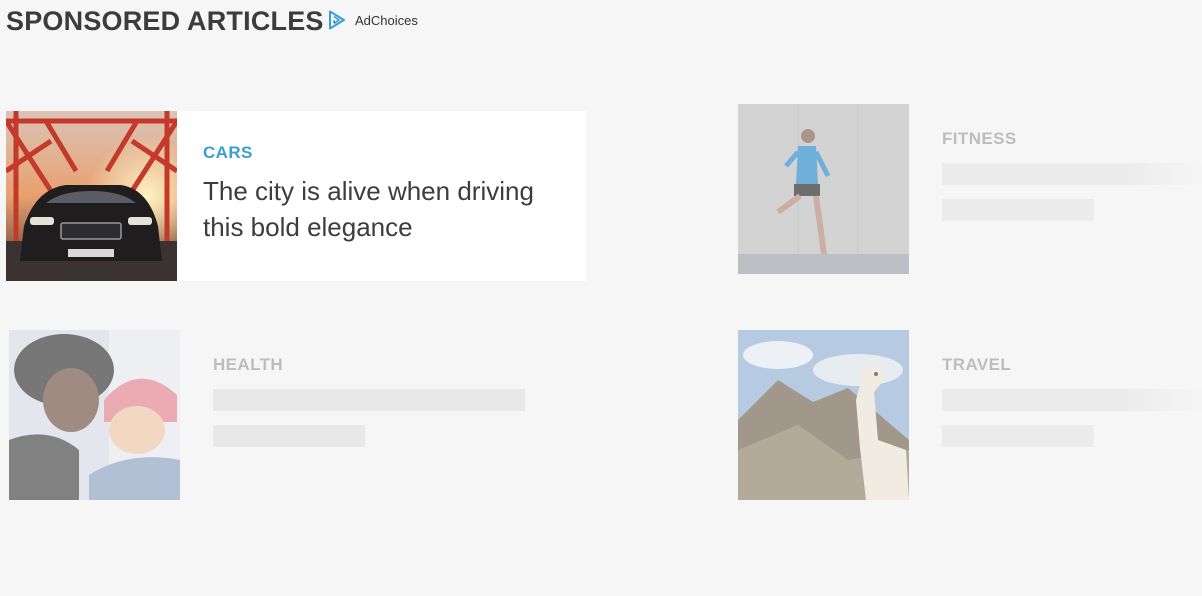  I want to click on adchoices-label: AdChoices, so click(386, 20).